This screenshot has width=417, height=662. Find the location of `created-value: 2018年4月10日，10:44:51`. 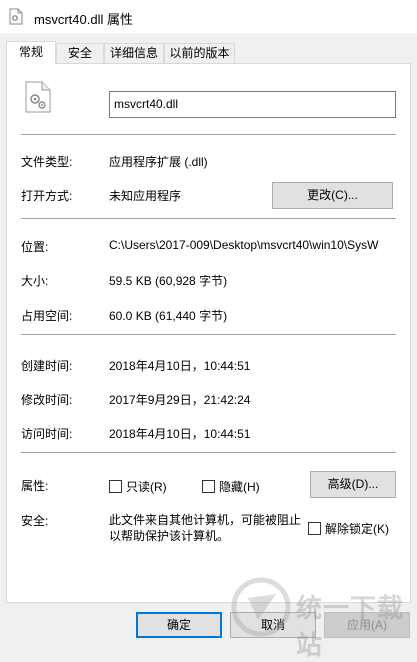

created-value: 2018年4月10日，10:44:51 is located at coordinates (180, 366).